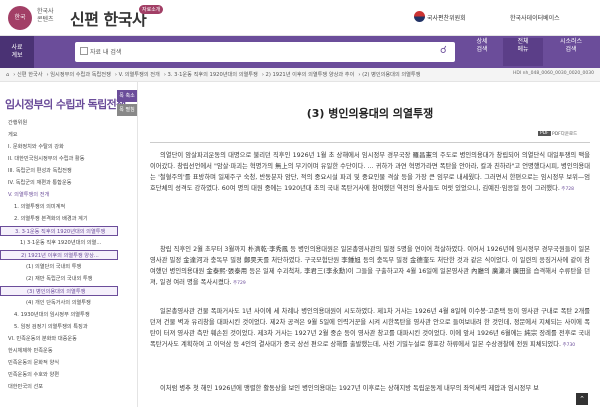  What do you see at coordinates (137, 75) in the screenshot?
I see `breadcrumb-item: › V. 의열투쟁의 전개` at bounding box center [137, 75].